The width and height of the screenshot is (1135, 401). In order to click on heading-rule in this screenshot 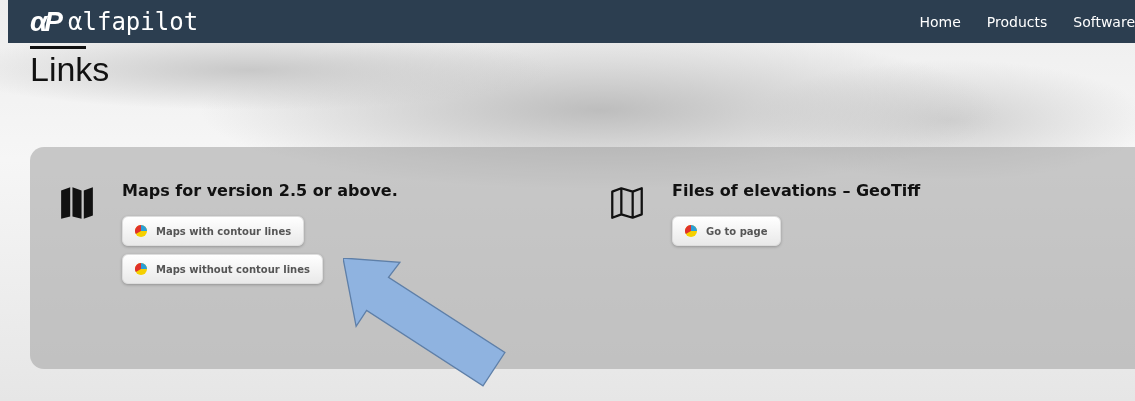, I will do `click(58, 47)`.